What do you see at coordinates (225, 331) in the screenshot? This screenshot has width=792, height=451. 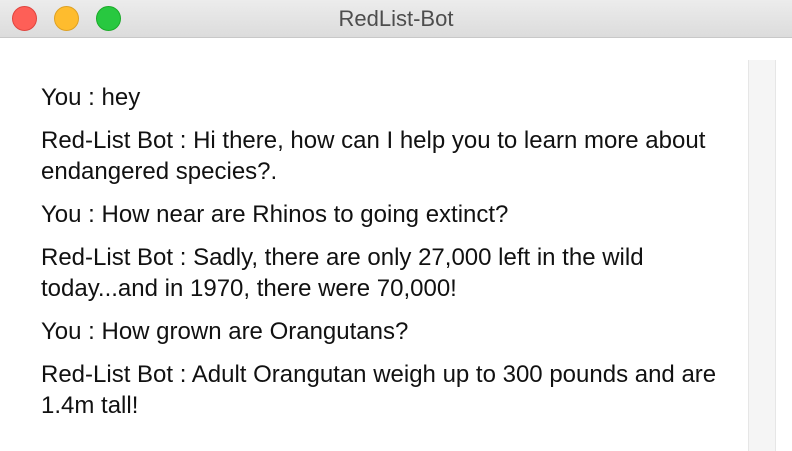 I see `chat-message-user: You : How grown are Orangutans?` at bounding box center [225, 331].